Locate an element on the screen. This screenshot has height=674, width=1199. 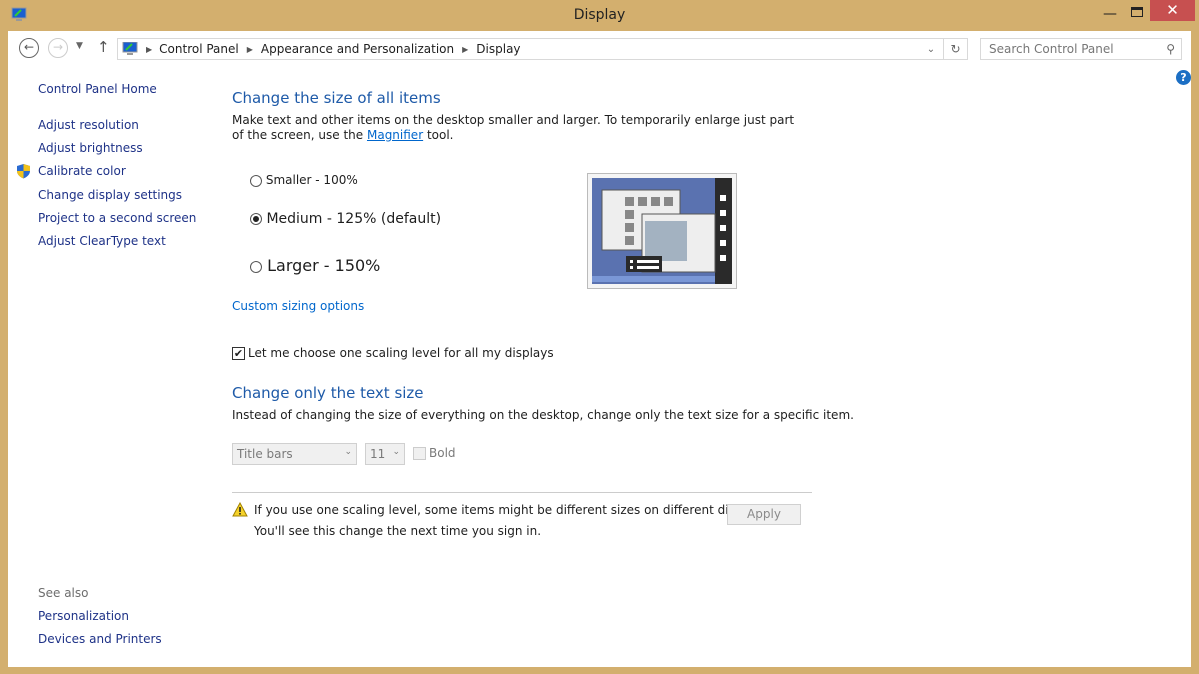
sidebar-item-change-display-settings: Change display settings is located at coordinates (110, 195).